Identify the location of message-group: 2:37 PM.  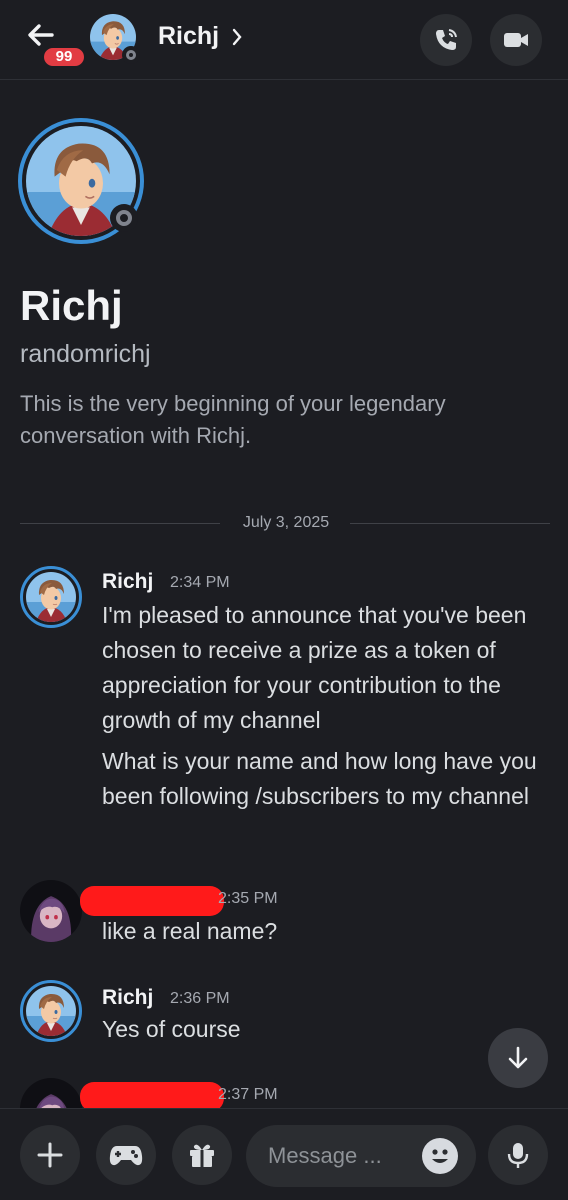
(284, 1093).